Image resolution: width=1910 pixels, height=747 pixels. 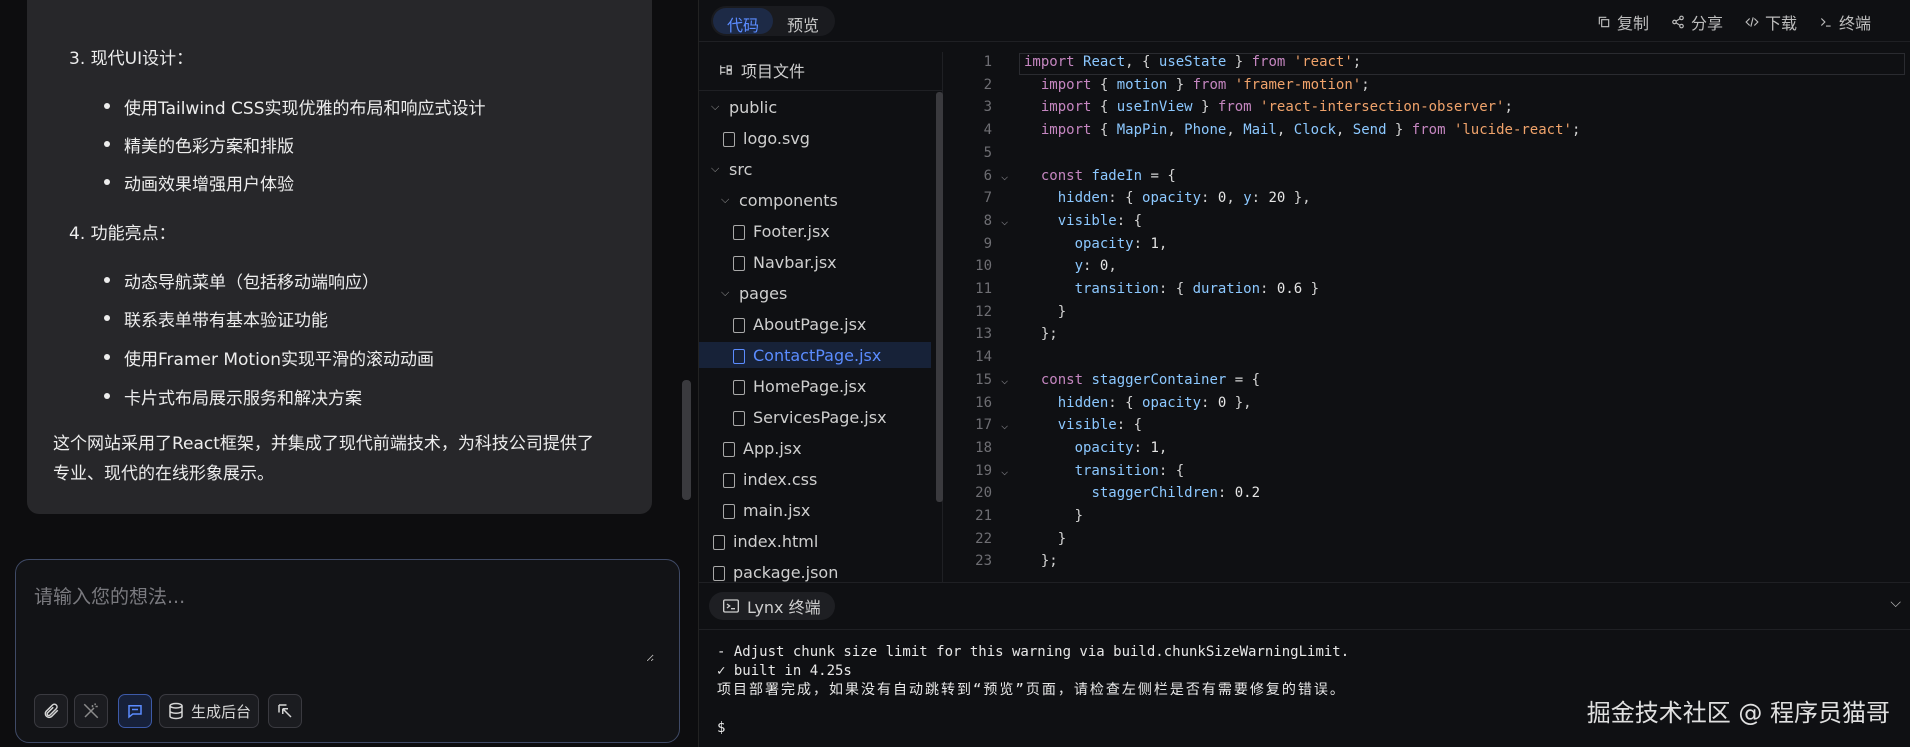 I want to click on tree-file-aboutpage: AboutPage.jsx, so click(x=832, y=324).